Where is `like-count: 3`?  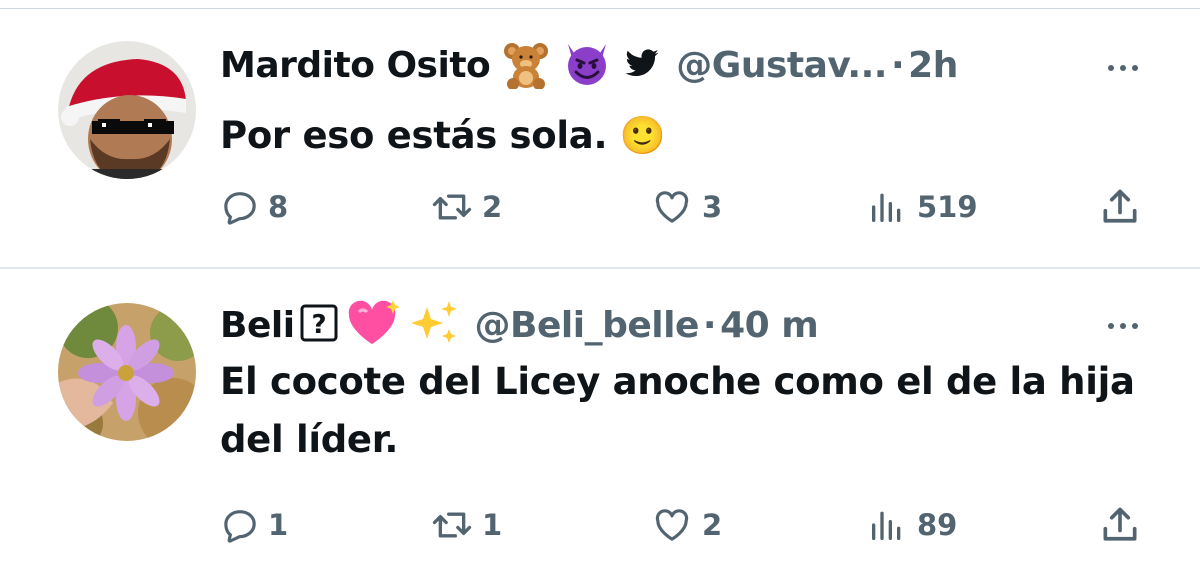 like-count: 3 is located at coordinates (712, 207).